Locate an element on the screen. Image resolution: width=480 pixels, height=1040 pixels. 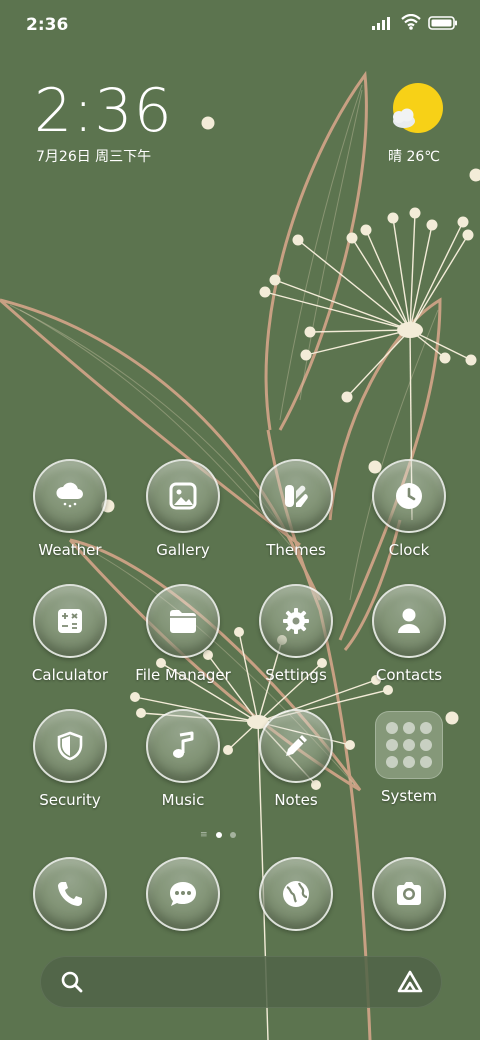
app-settings: Settings is located at coordinates (296, 634).